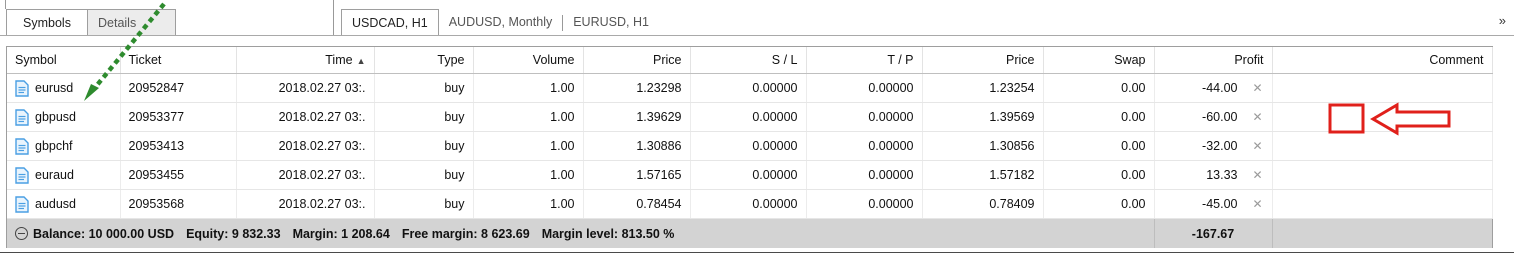 This screenshot has width=1514, height=257. I want to click on sort-asc-icon: ▲, so click(361, 61).